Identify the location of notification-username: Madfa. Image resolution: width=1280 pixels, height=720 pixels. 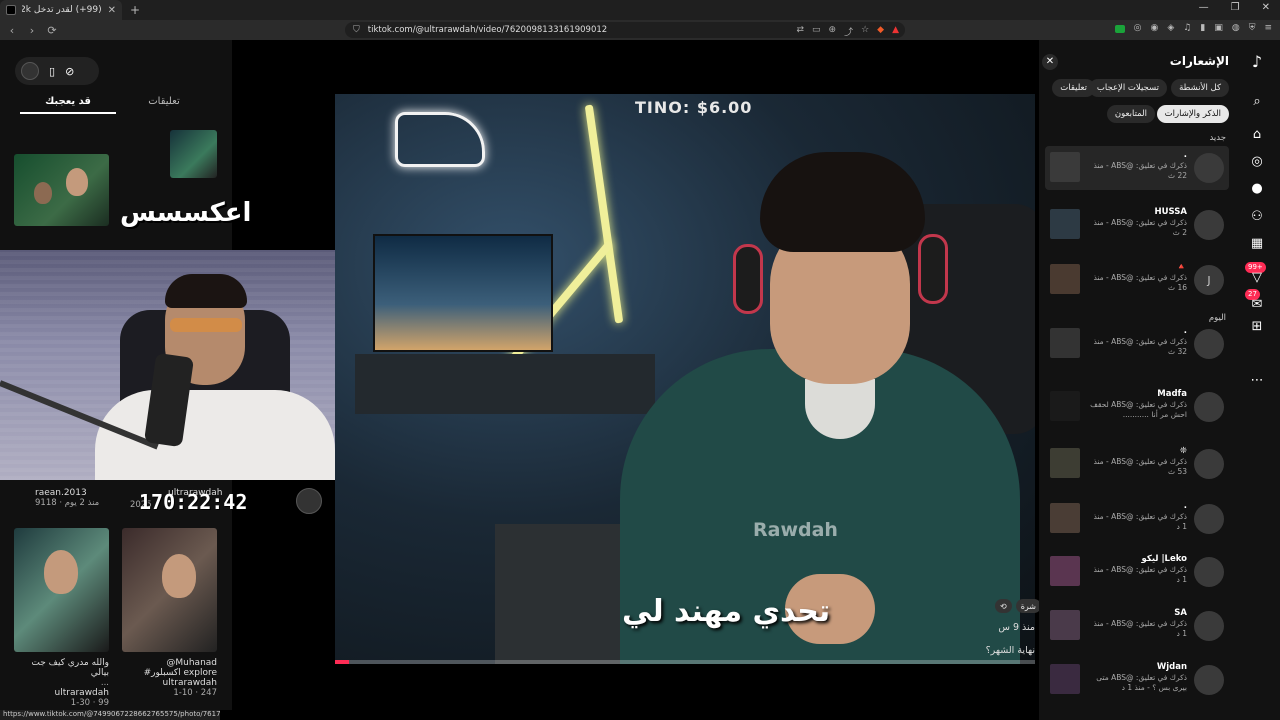
(1172, 394).